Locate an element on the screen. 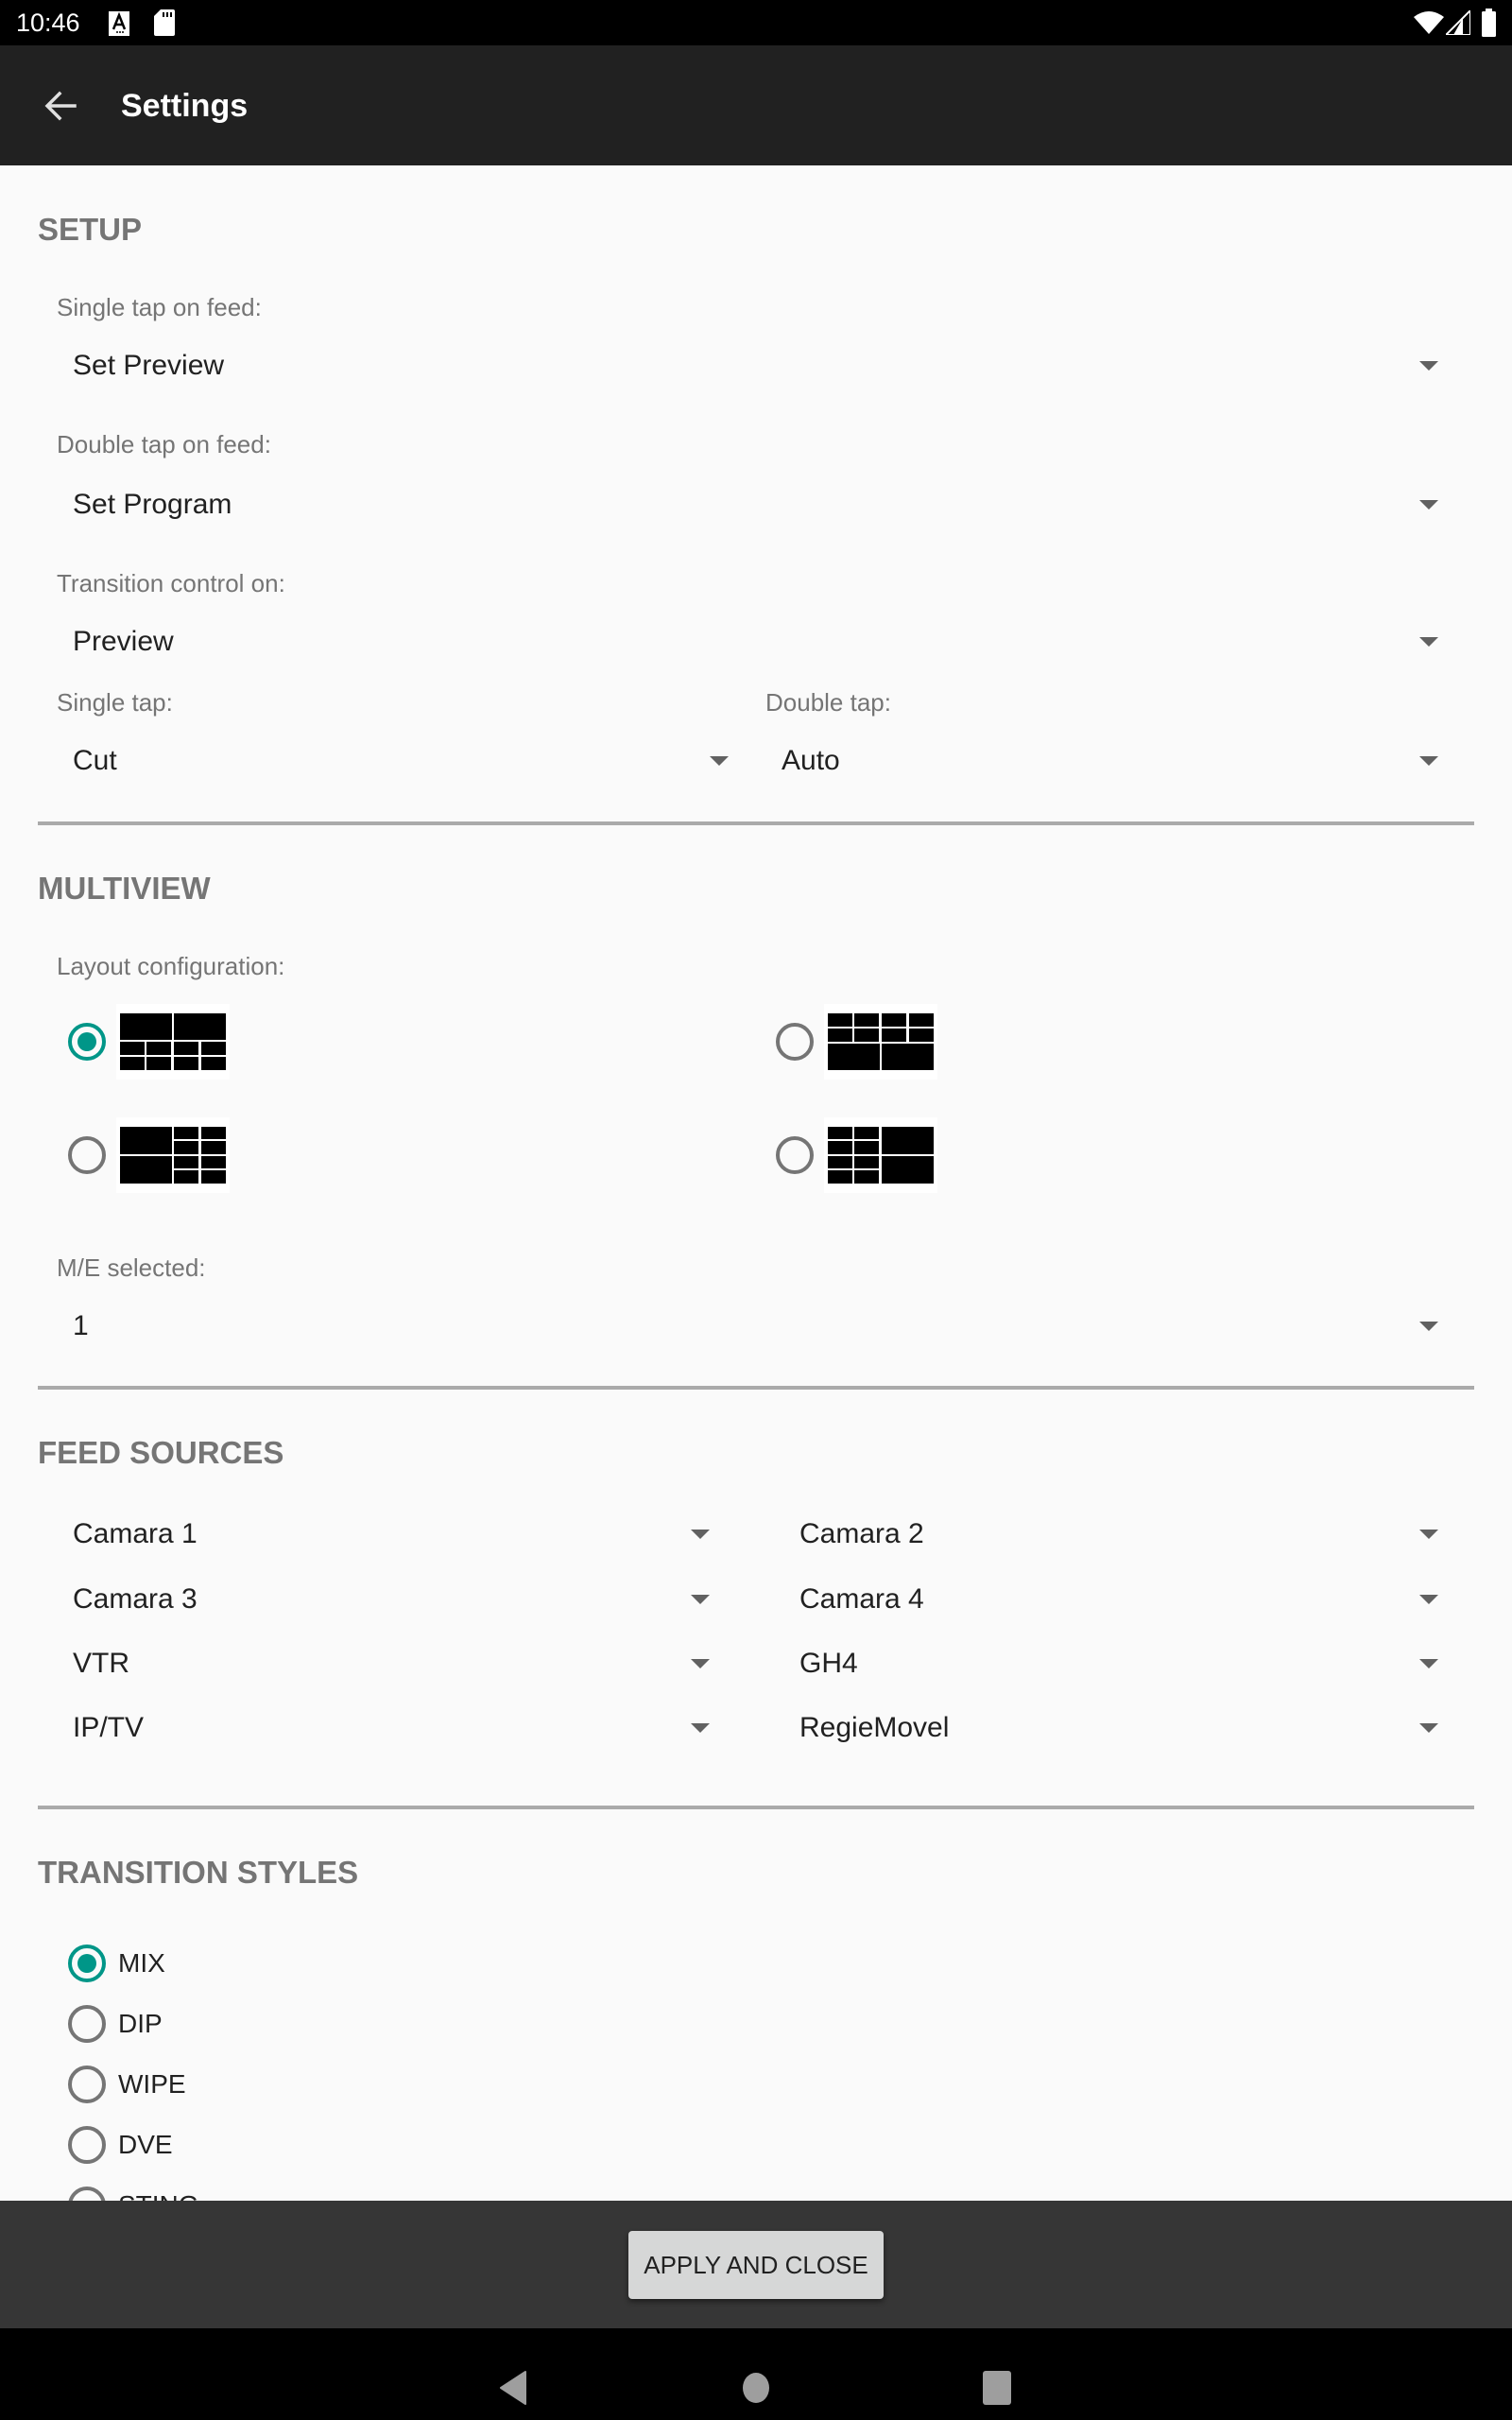 The image size is (1512, 2420). feed-source-dropdown-8: RegieMovel is located at coordinates (1110, 1728).